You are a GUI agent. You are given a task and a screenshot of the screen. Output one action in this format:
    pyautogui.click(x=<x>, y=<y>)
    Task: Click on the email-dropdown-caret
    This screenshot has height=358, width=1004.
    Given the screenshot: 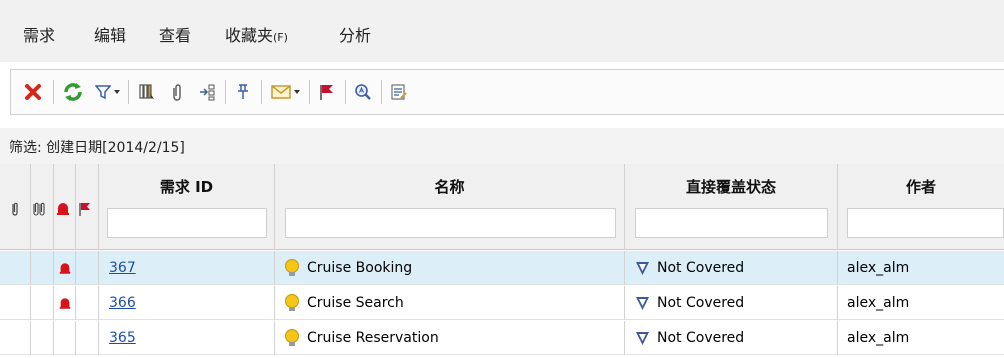 What is the action you would take?
    pyautogui.click(x=296, y=92)
    